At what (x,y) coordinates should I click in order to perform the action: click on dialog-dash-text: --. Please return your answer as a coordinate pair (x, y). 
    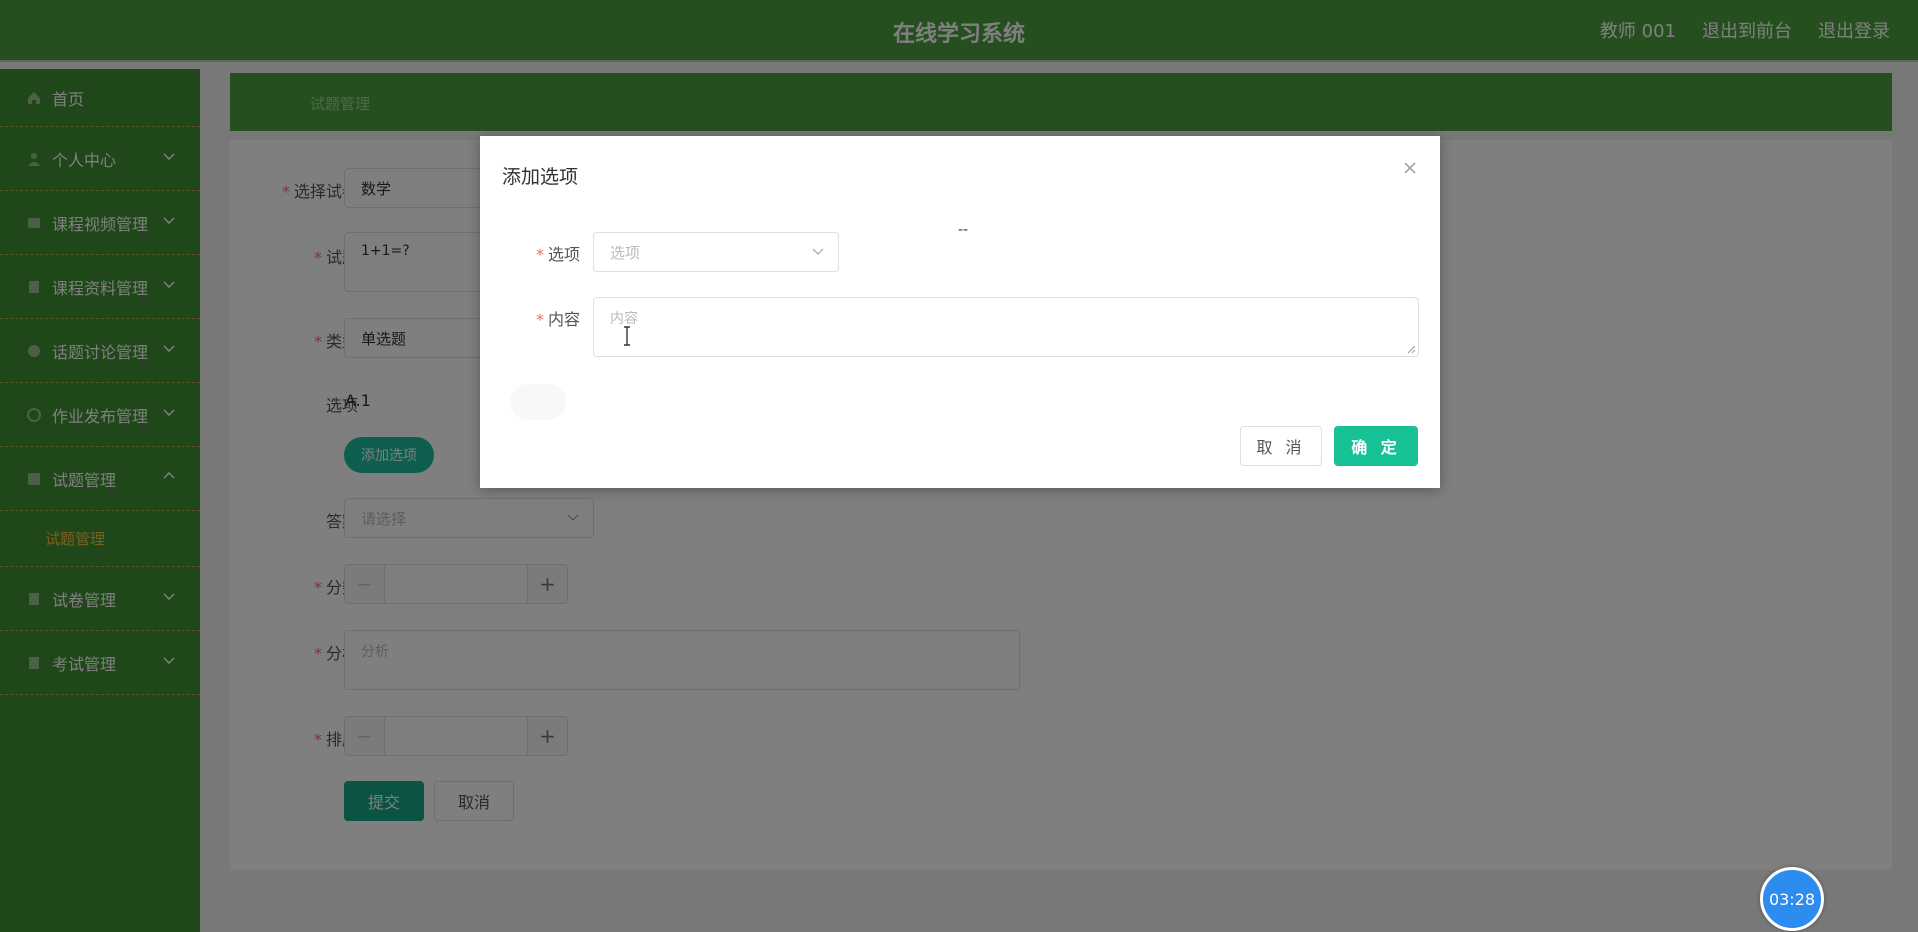
    Looking at the image, I should click on (963, 230).